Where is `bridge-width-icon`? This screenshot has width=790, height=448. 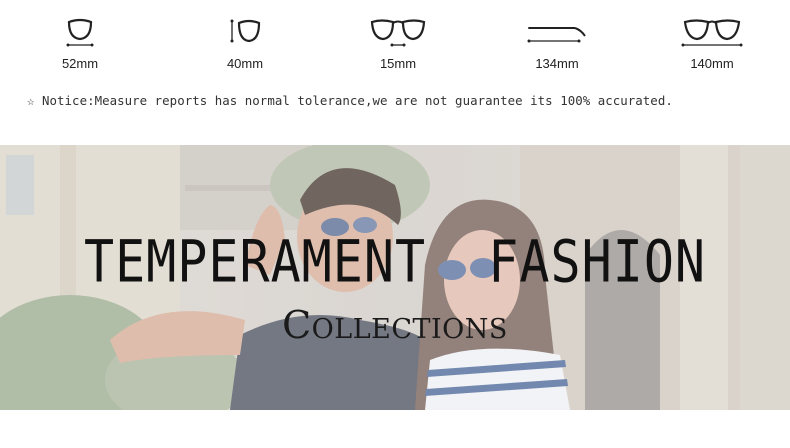
bridge-width-icon is located at coordinates (398, 33).